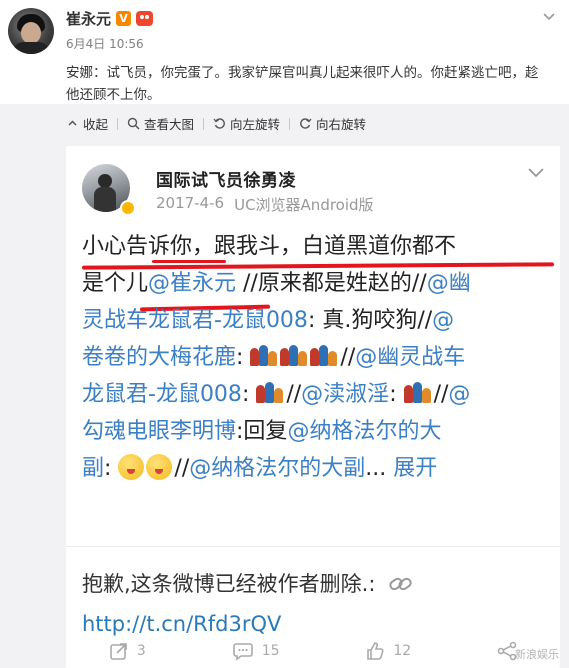  I want to click on repost-count: 3, so click(141, 651).